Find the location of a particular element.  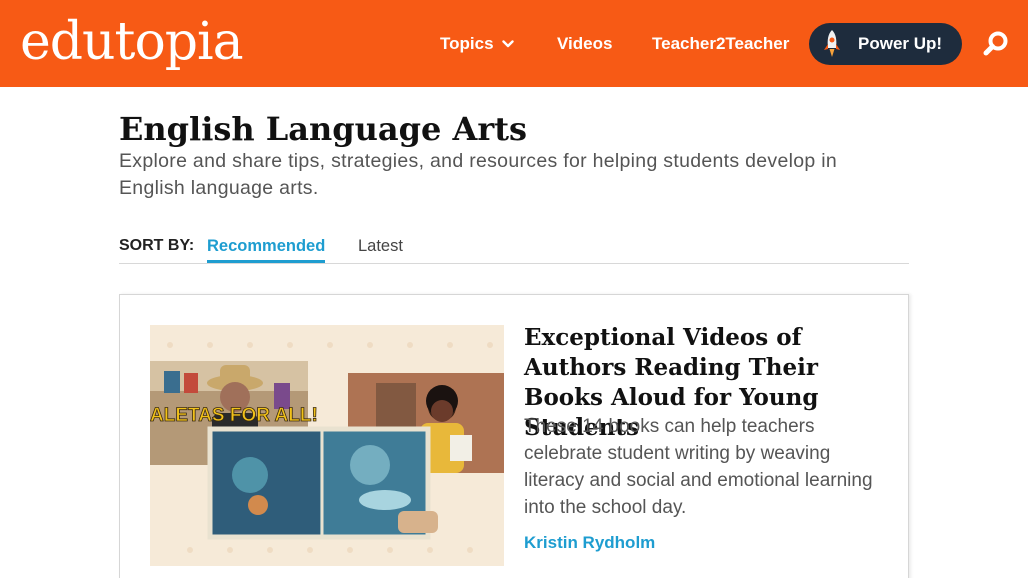

power-up-label: Power Up! is located at coordinates (900, 43).